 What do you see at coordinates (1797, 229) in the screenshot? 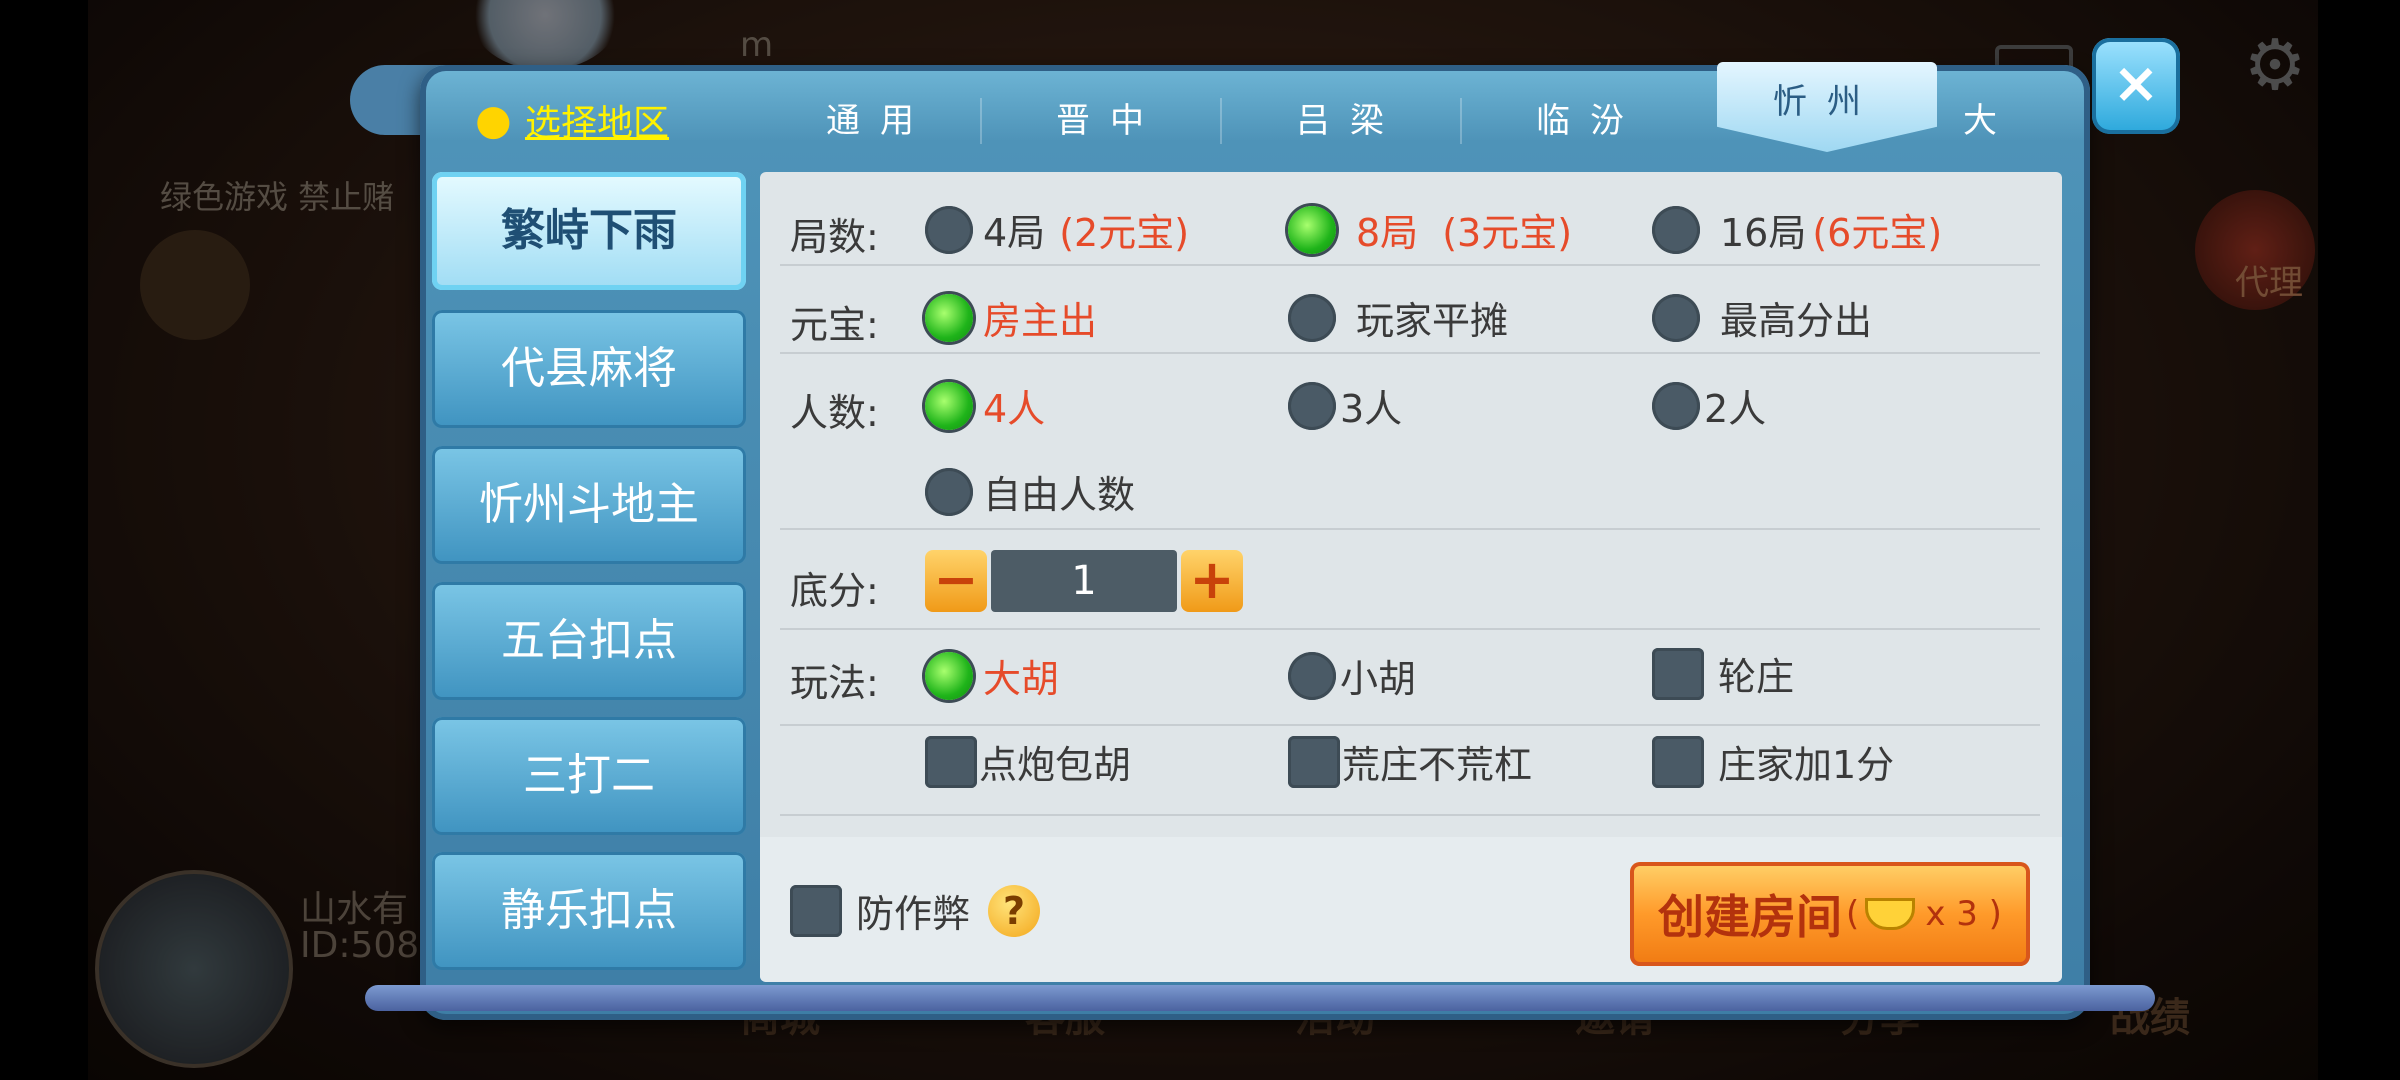
I see `rounds-option-16: 16局 (6元宝)` at bounding box center [1797, 229].